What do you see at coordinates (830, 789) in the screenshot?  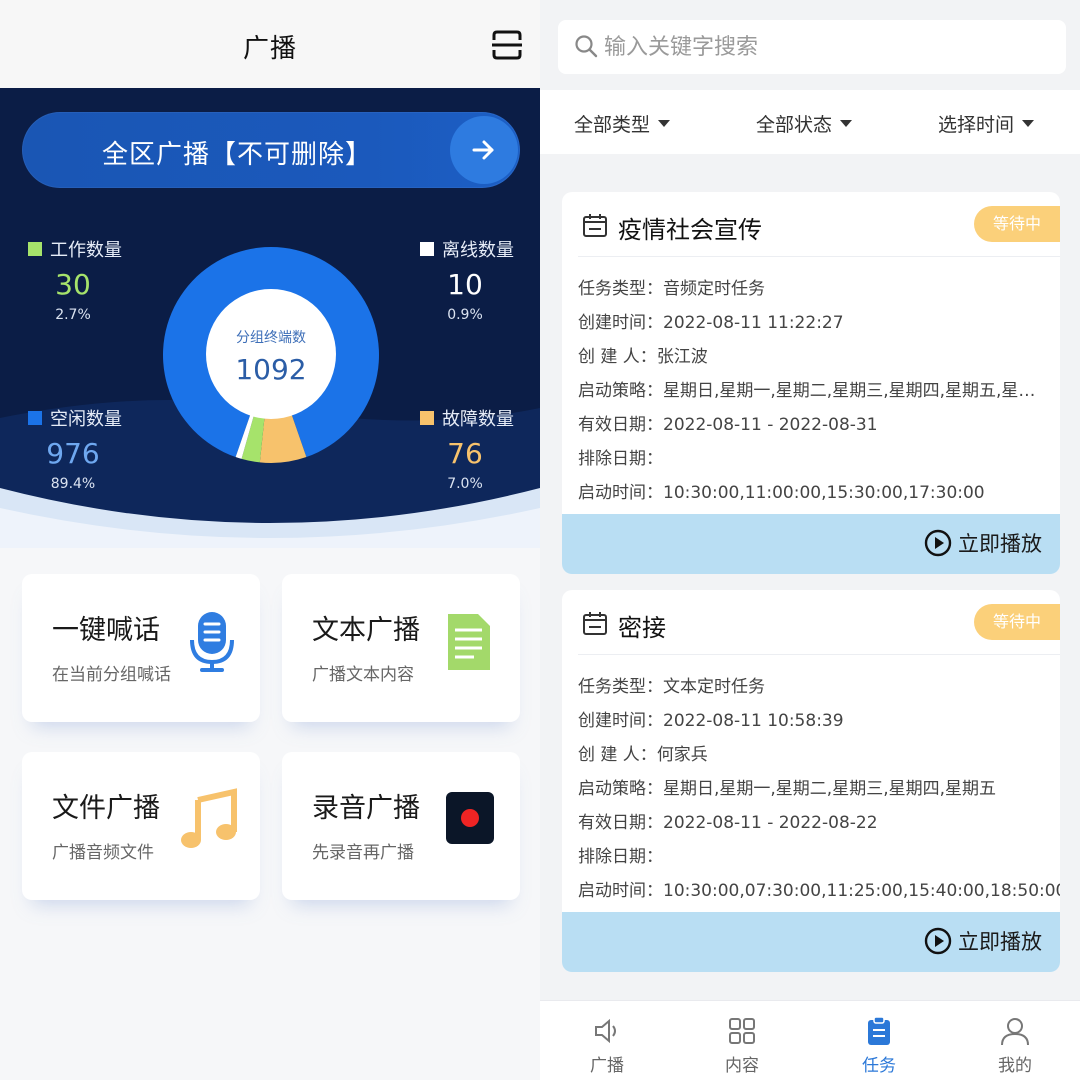 I see `row-value: 星期日,星期一,星期二,星期三,星期四,星期五` at bounding box center [830, 789].